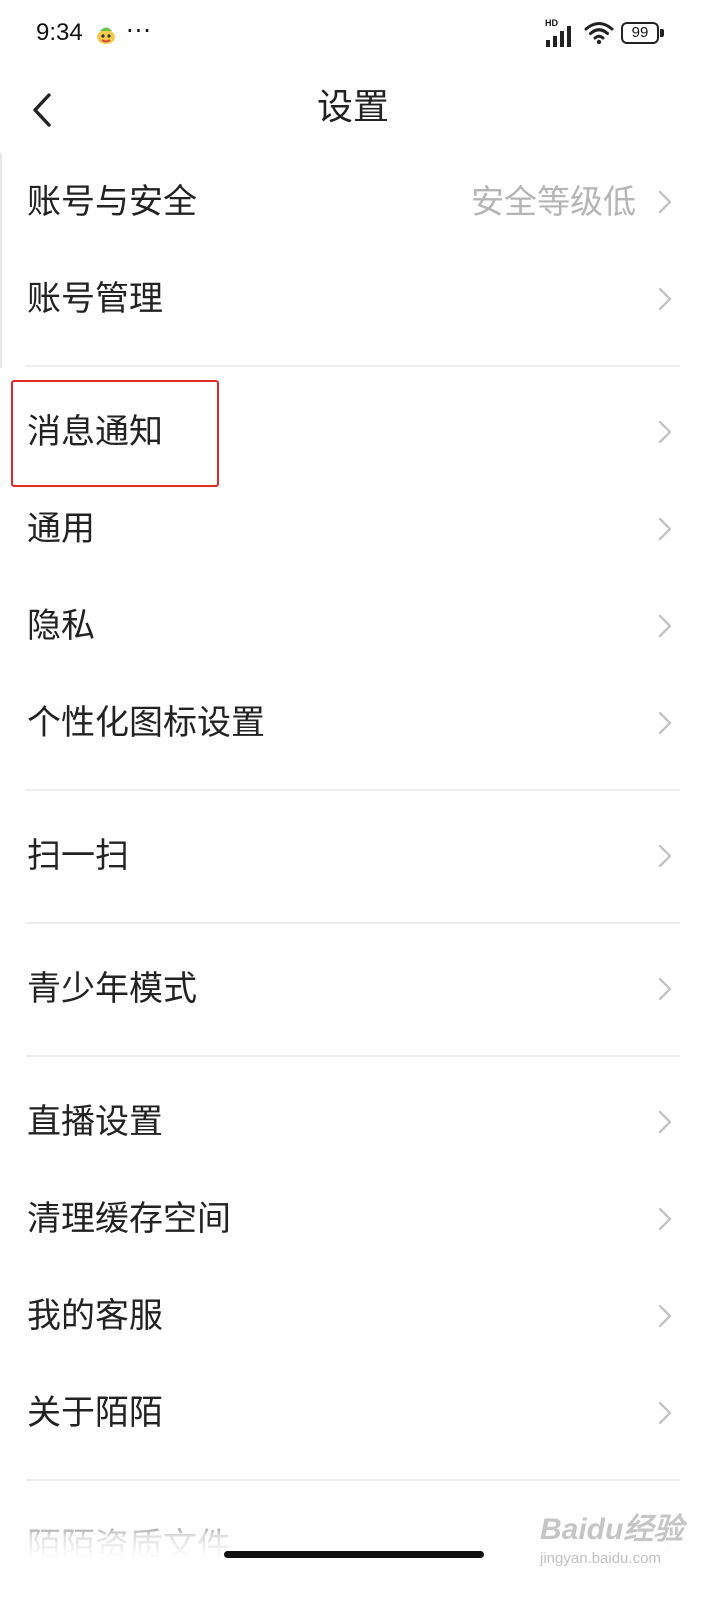  What do you see at coordinates (360, 1316) in the screenshot?
I see `settings-item-customer-service: 我的客服` at bounding box center [360, 1316].